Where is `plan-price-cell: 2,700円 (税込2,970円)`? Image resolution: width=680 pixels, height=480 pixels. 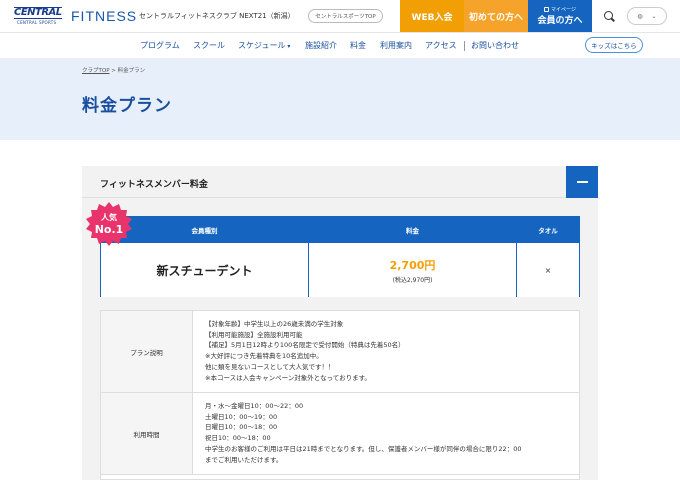
plan-price-cell: 2,700円 (税込2,970円) is located at coordinates (412, 270).